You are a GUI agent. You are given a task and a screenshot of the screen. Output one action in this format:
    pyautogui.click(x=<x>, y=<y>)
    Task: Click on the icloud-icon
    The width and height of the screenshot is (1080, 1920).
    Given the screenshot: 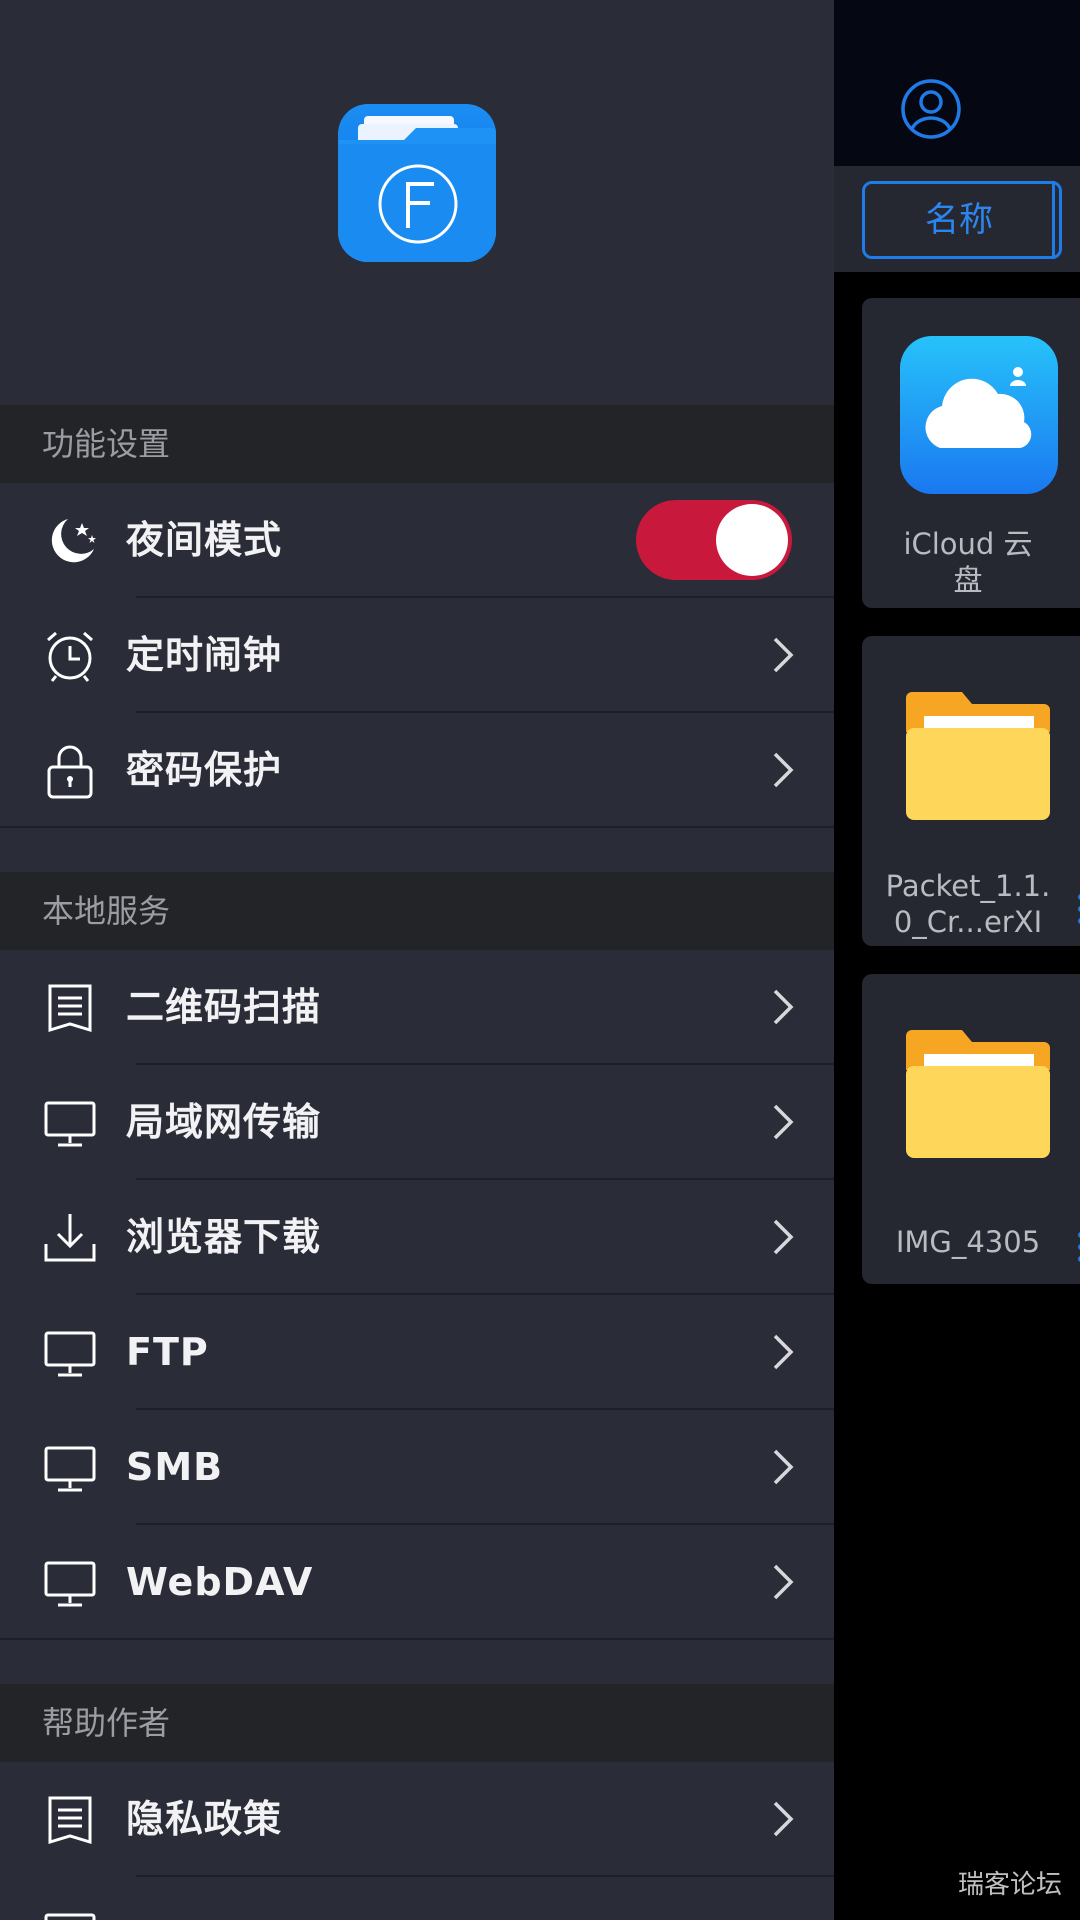 What is the action you would take?
    pyautogui.click(x=979, y=415)
    